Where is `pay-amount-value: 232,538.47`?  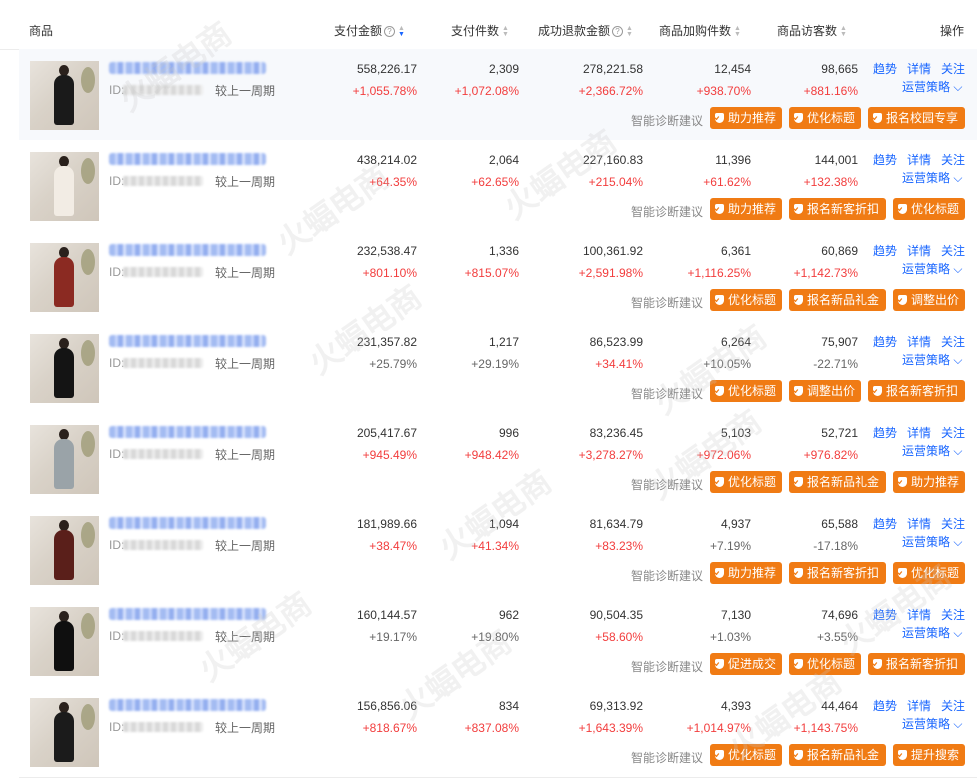
pay-amount-value: 232,538.47 is located at coordinates (386, 251).